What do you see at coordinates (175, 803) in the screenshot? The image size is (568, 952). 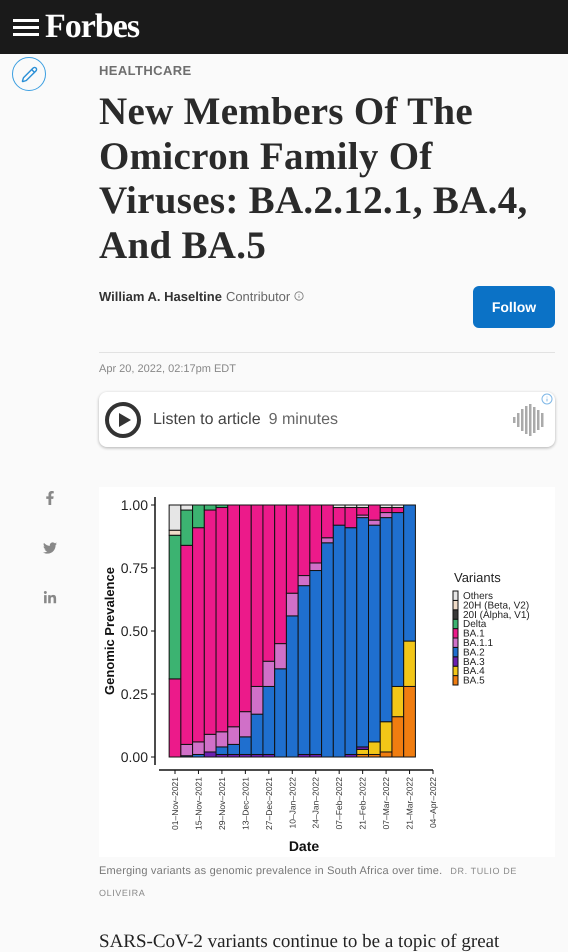 I see `tick-label: 01–Nov–2021` at bounding box center [175, 803].